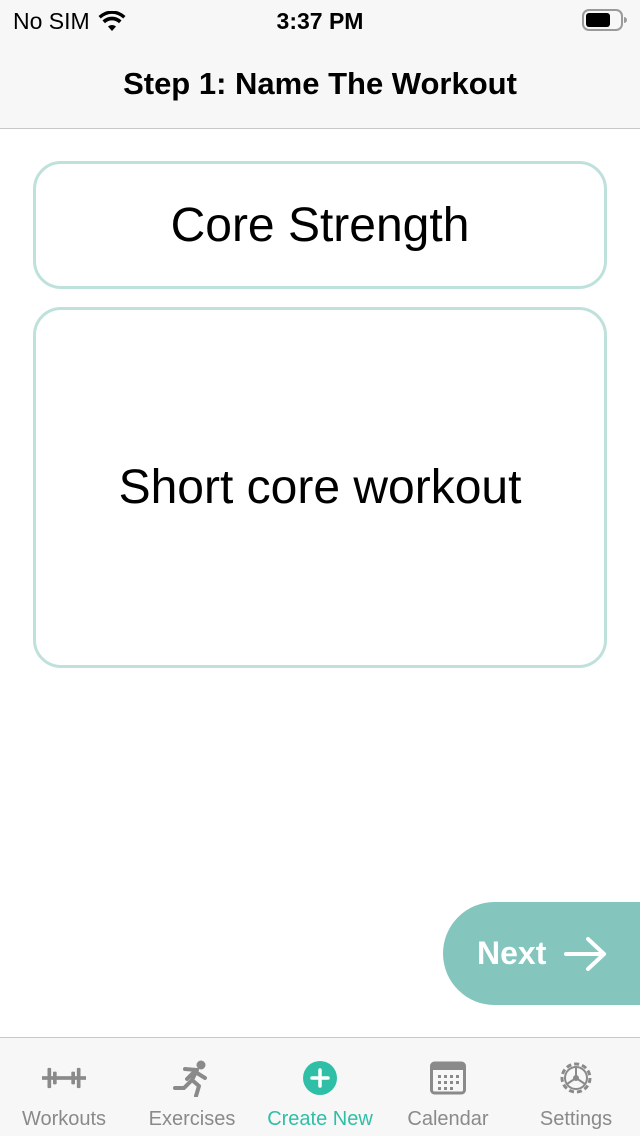  I want to click on clock: 3:37 PM, so click(320, 21).